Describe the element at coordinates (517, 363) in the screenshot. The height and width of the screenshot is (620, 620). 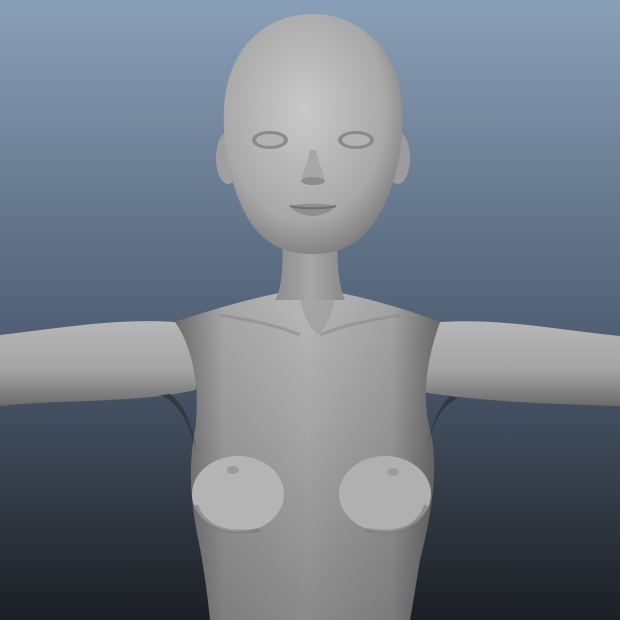
I see `right-arm` at that location.